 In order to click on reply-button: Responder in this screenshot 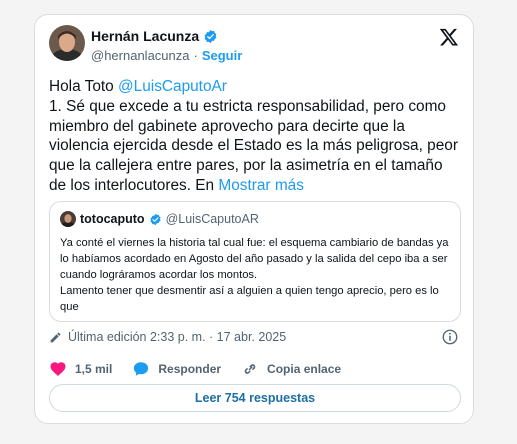, I will do `click(176, 369)`.